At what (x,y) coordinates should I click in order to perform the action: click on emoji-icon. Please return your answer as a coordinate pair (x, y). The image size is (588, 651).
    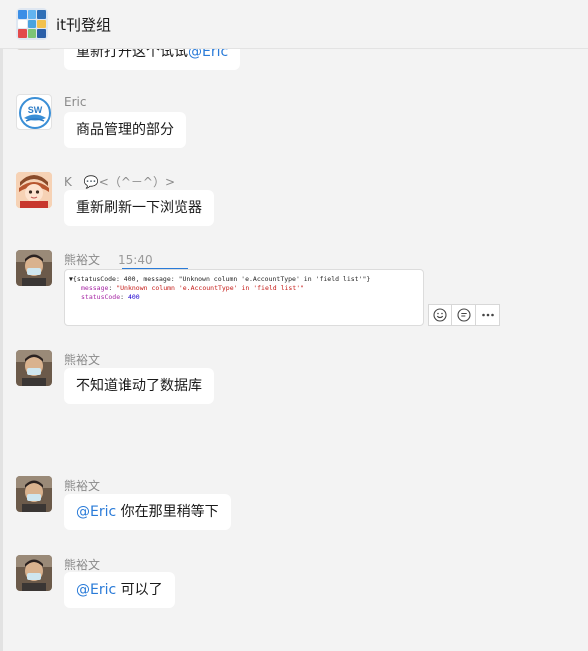
    Looking at the image, I should click on (440, 315).